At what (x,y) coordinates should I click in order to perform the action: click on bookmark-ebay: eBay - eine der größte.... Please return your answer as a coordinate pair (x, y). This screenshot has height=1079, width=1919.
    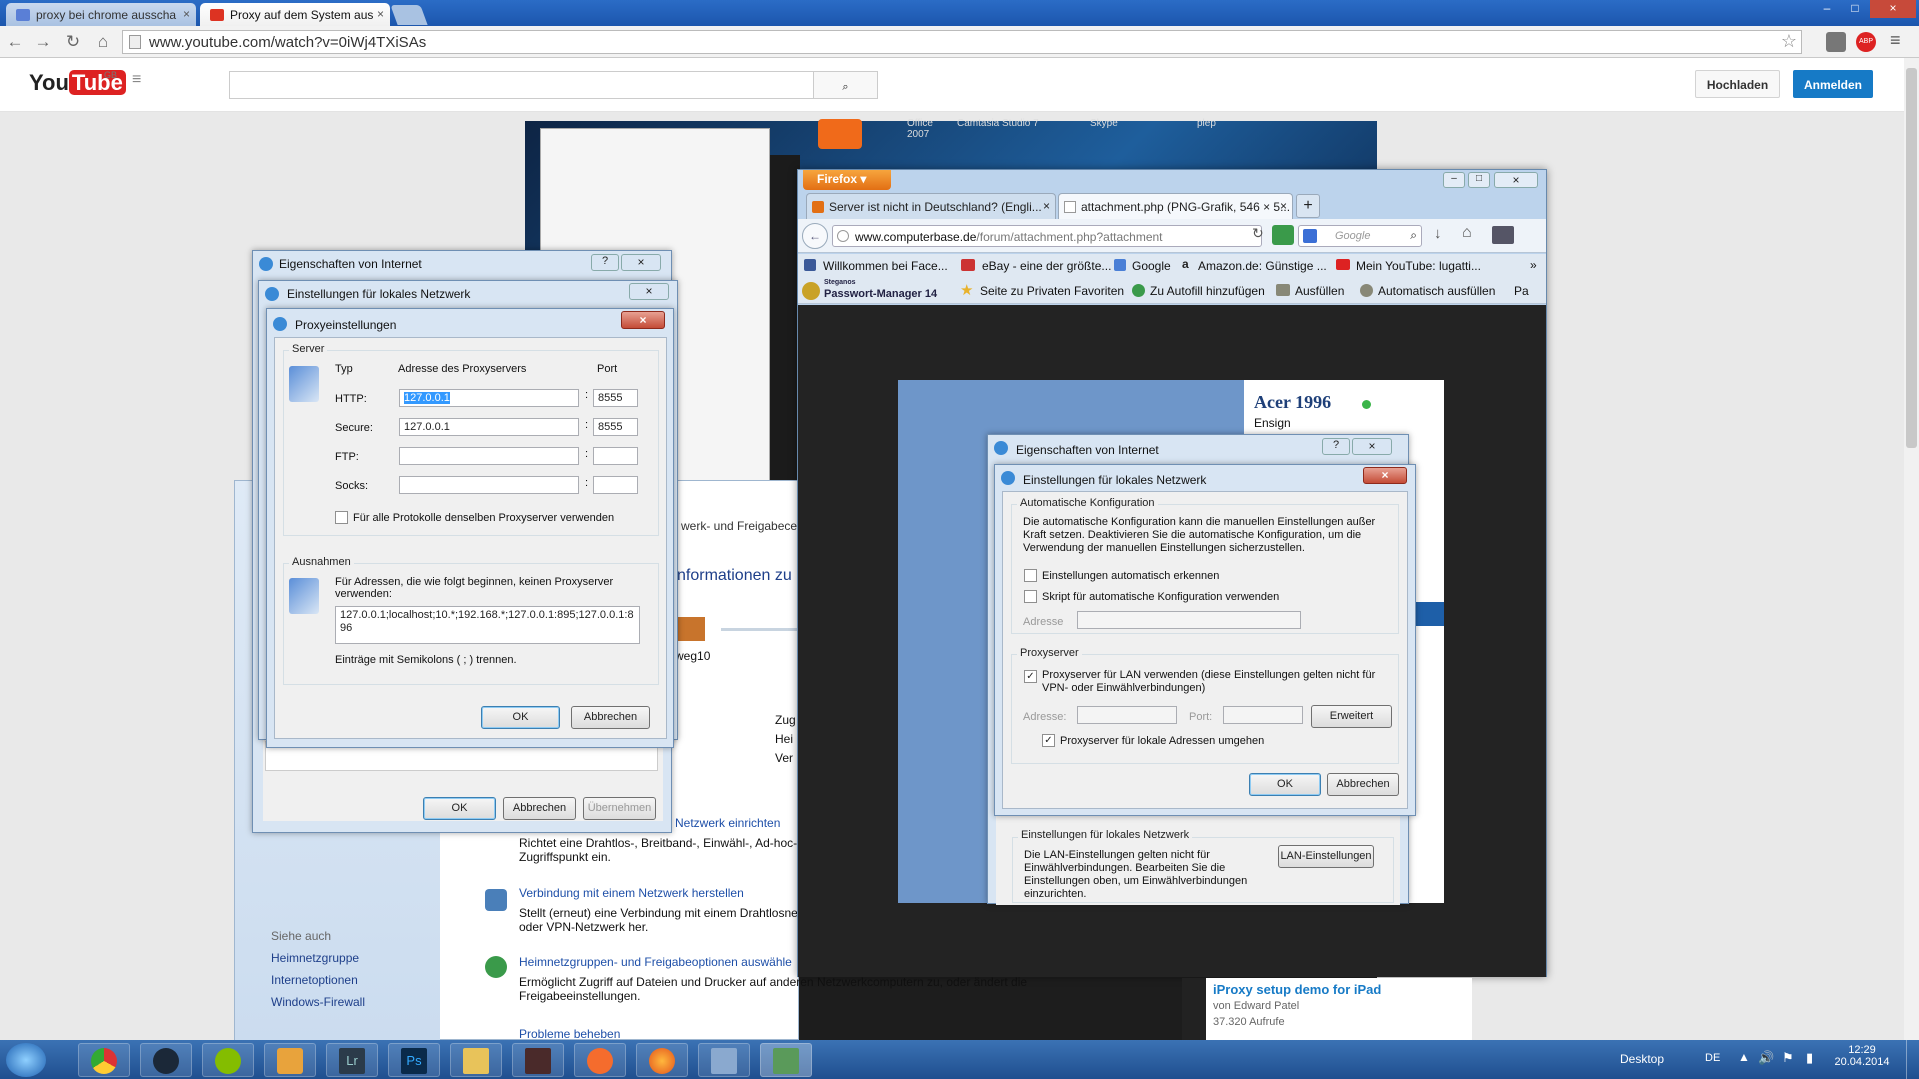
    Looking at the image, I should click on (1046, 266).